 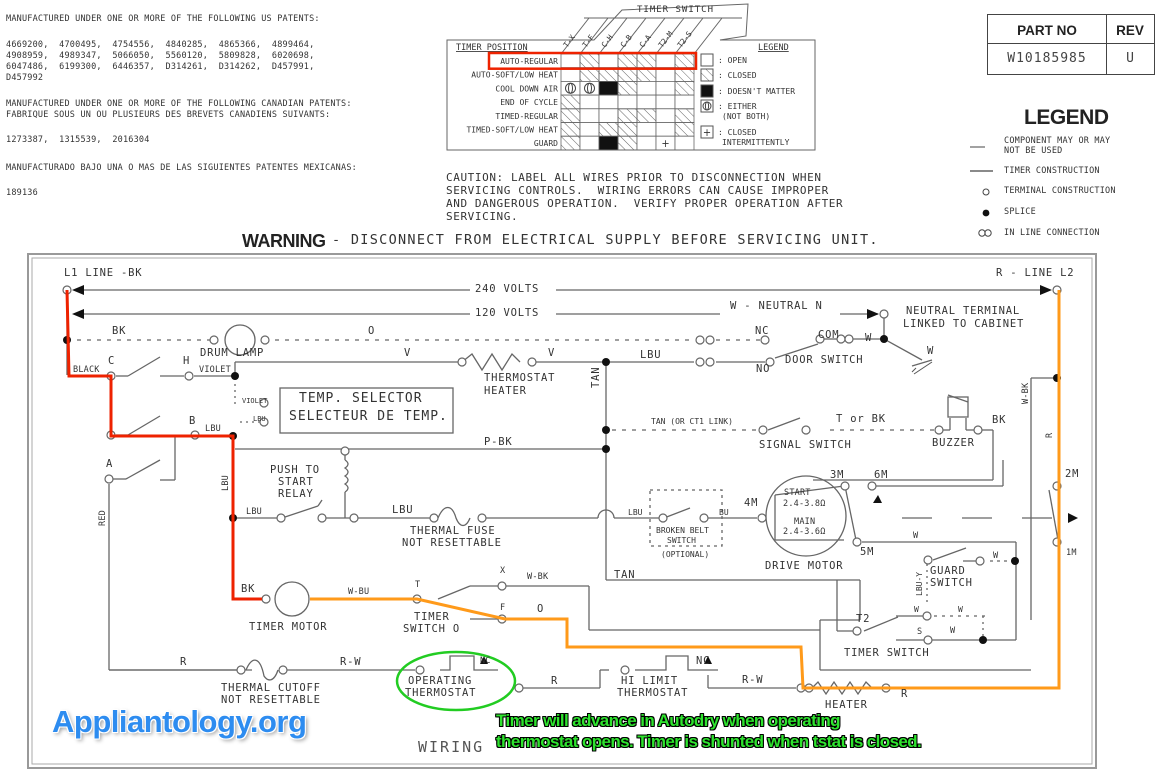 I want to click on push-to-start-label: START, so click(x=296, y=482).